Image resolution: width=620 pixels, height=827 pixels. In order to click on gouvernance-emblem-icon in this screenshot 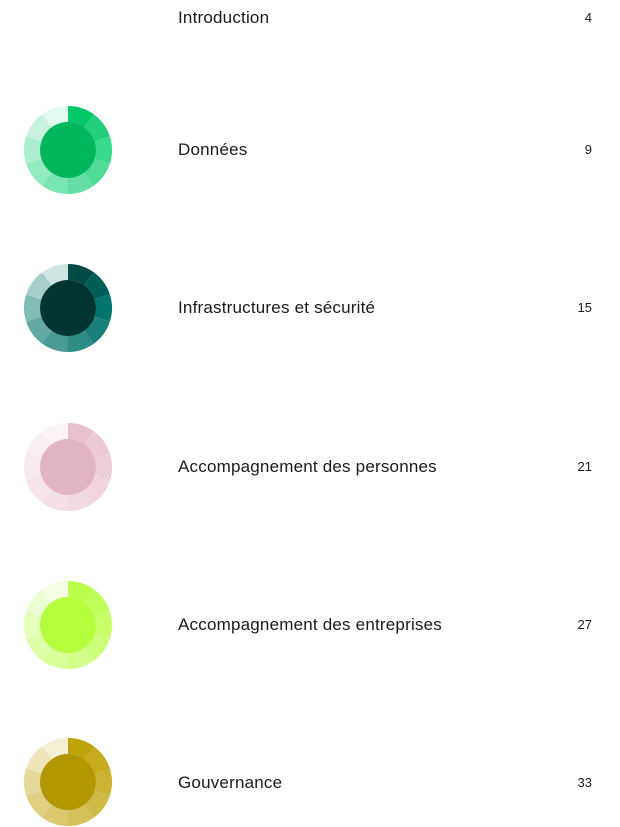, I will do `click(68, 782)`.